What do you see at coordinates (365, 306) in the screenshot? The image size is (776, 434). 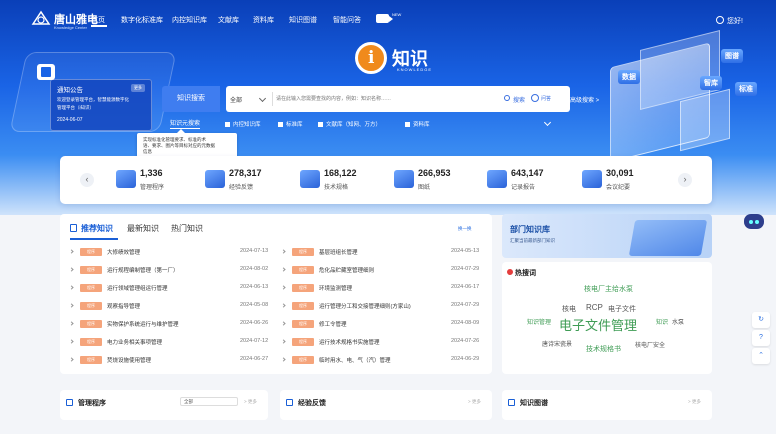 I see `item-title: 运行管理分工和交接管理细则(方家山)` at bounding box center [365, 306].